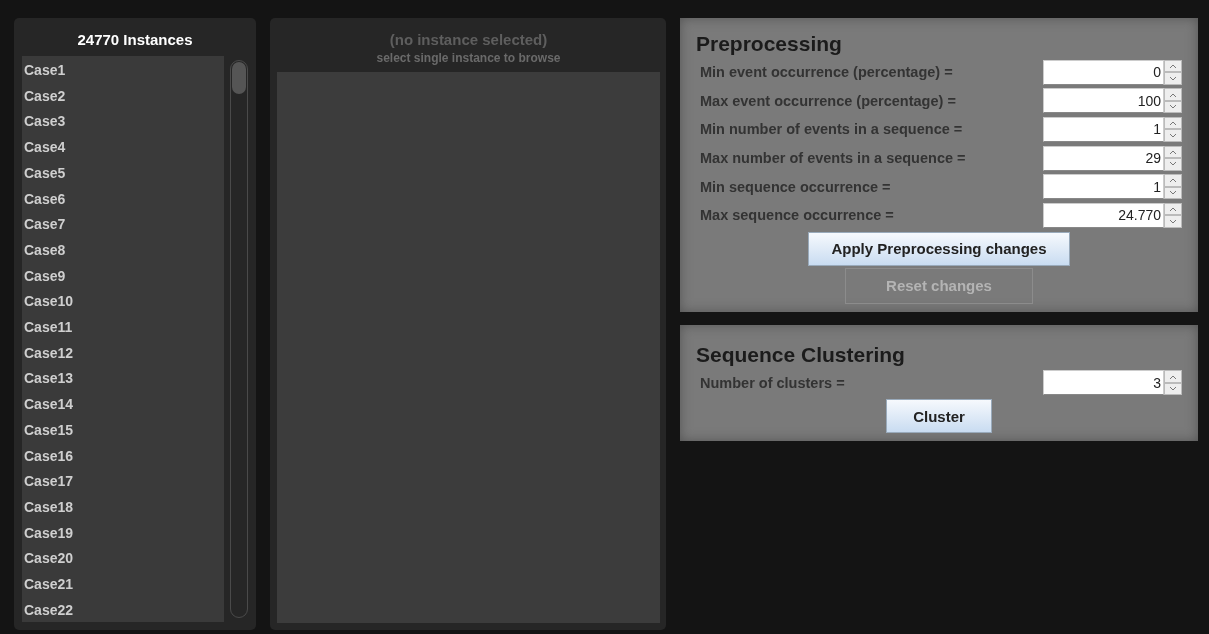  Describe the element at coordinates (44, 276) in the screenshot. I see `list-item: Case9` at that location.